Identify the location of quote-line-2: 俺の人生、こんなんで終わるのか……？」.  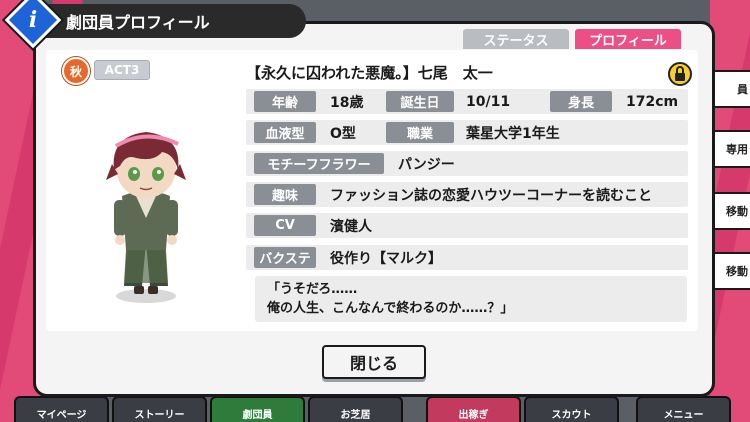
(390, 308).